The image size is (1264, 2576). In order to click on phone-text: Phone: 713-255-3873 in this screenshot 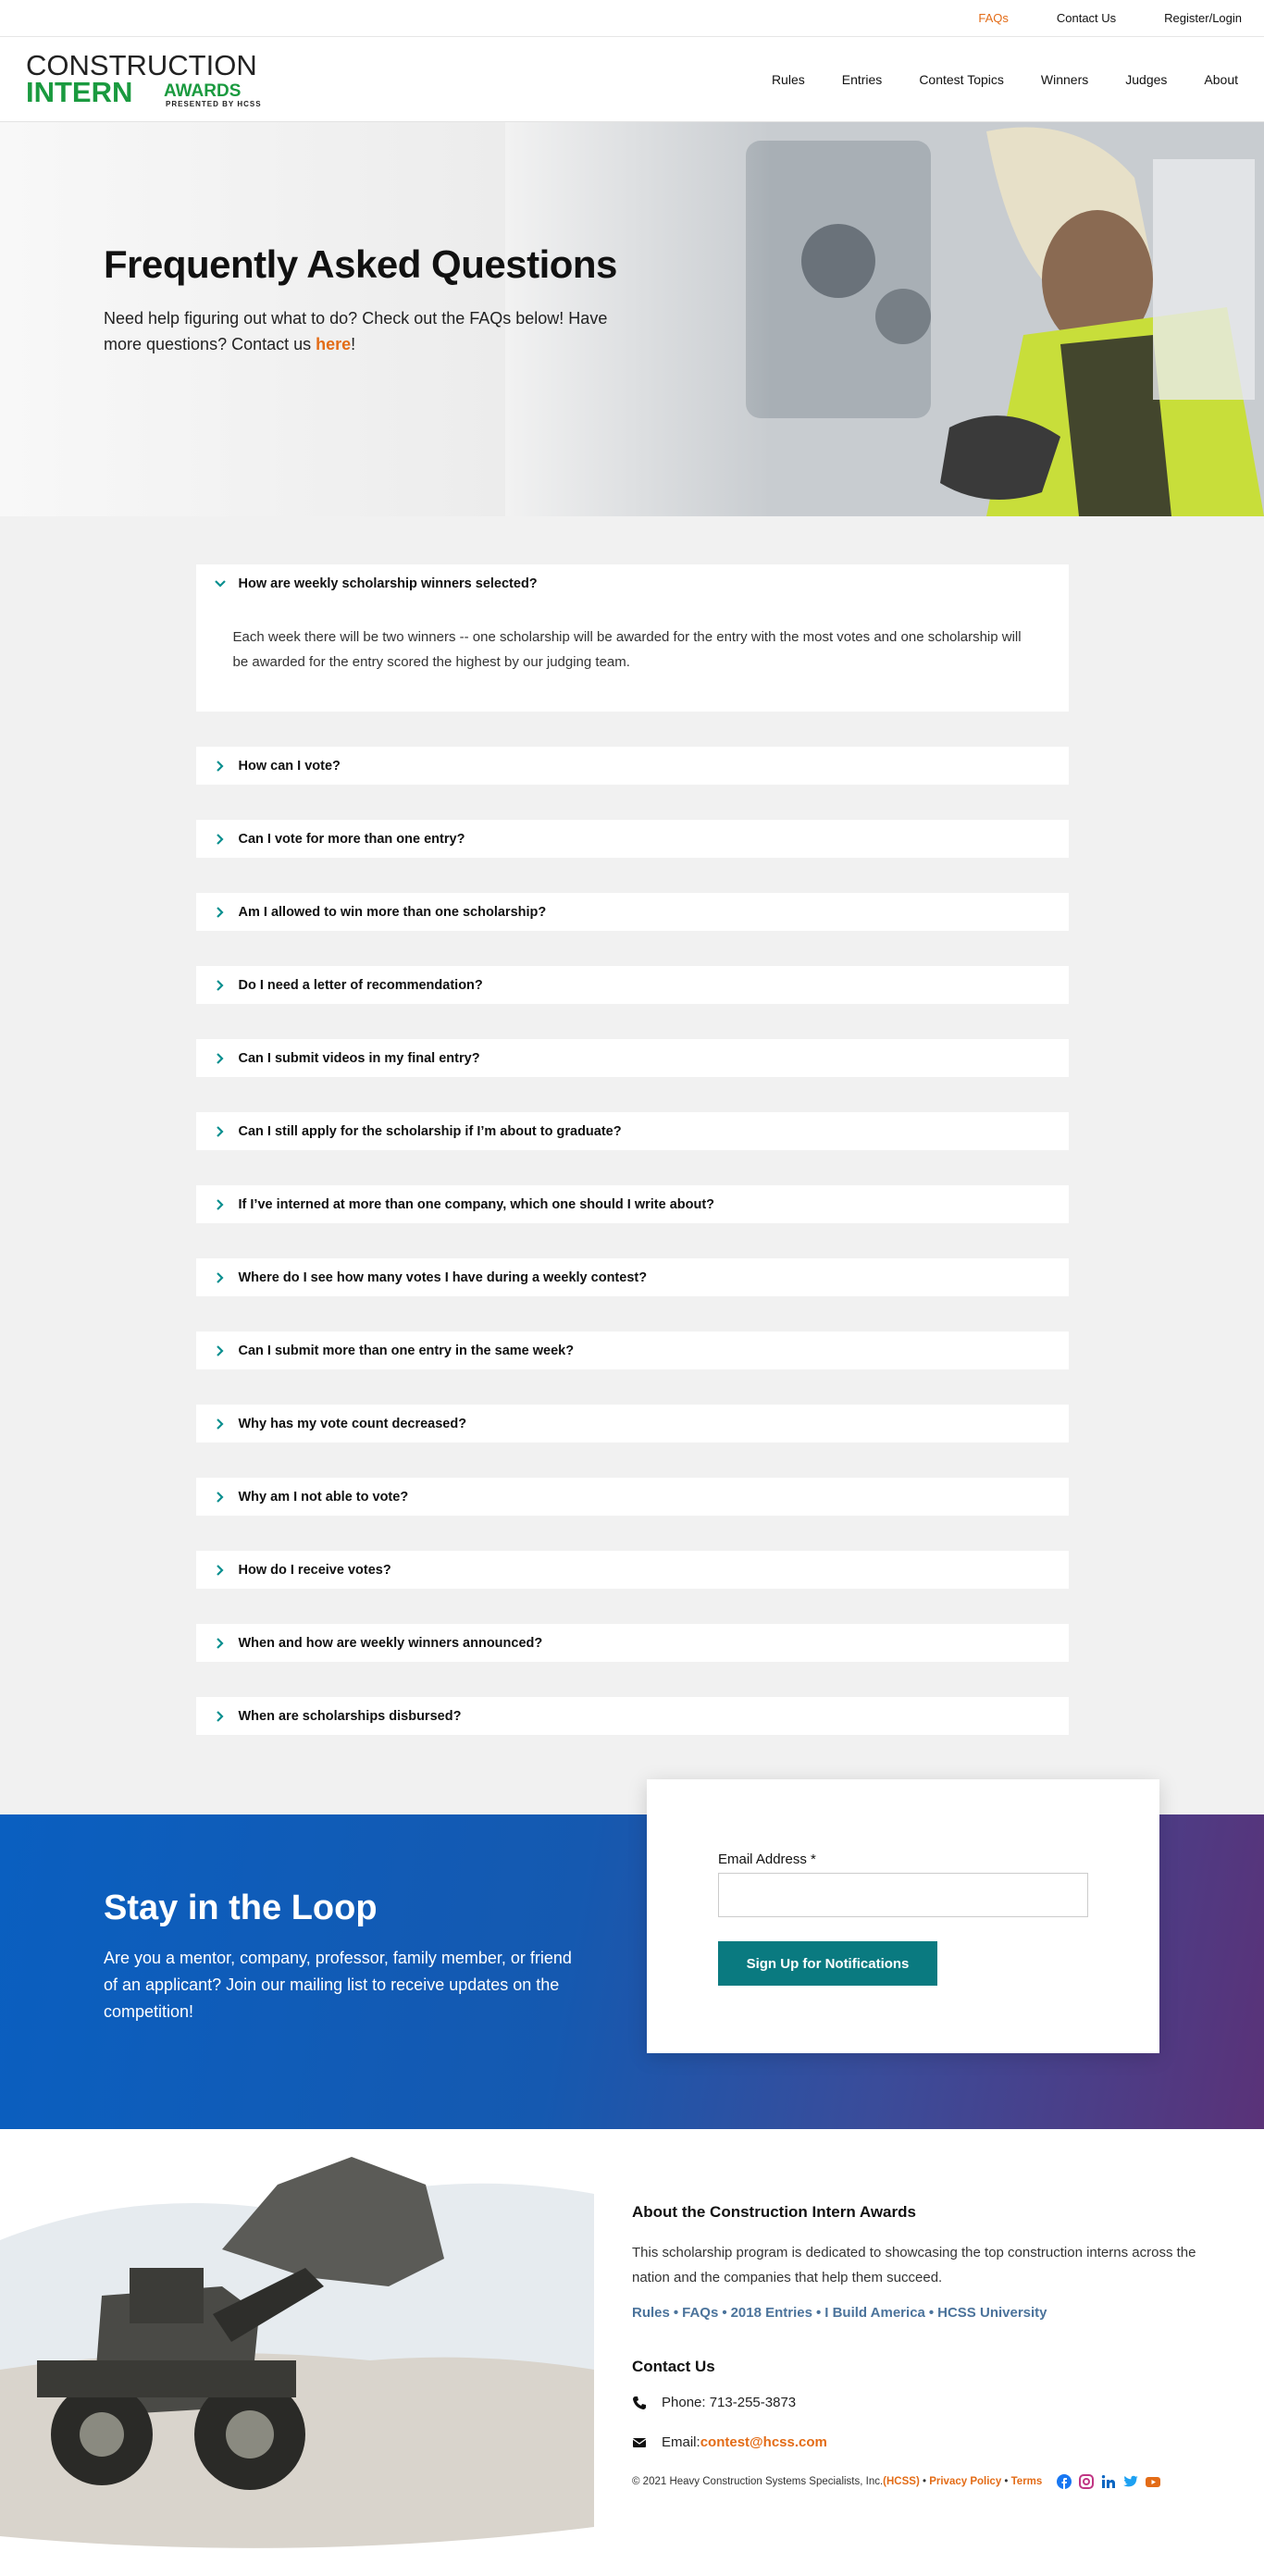, I will do `click(729, 2403)`.